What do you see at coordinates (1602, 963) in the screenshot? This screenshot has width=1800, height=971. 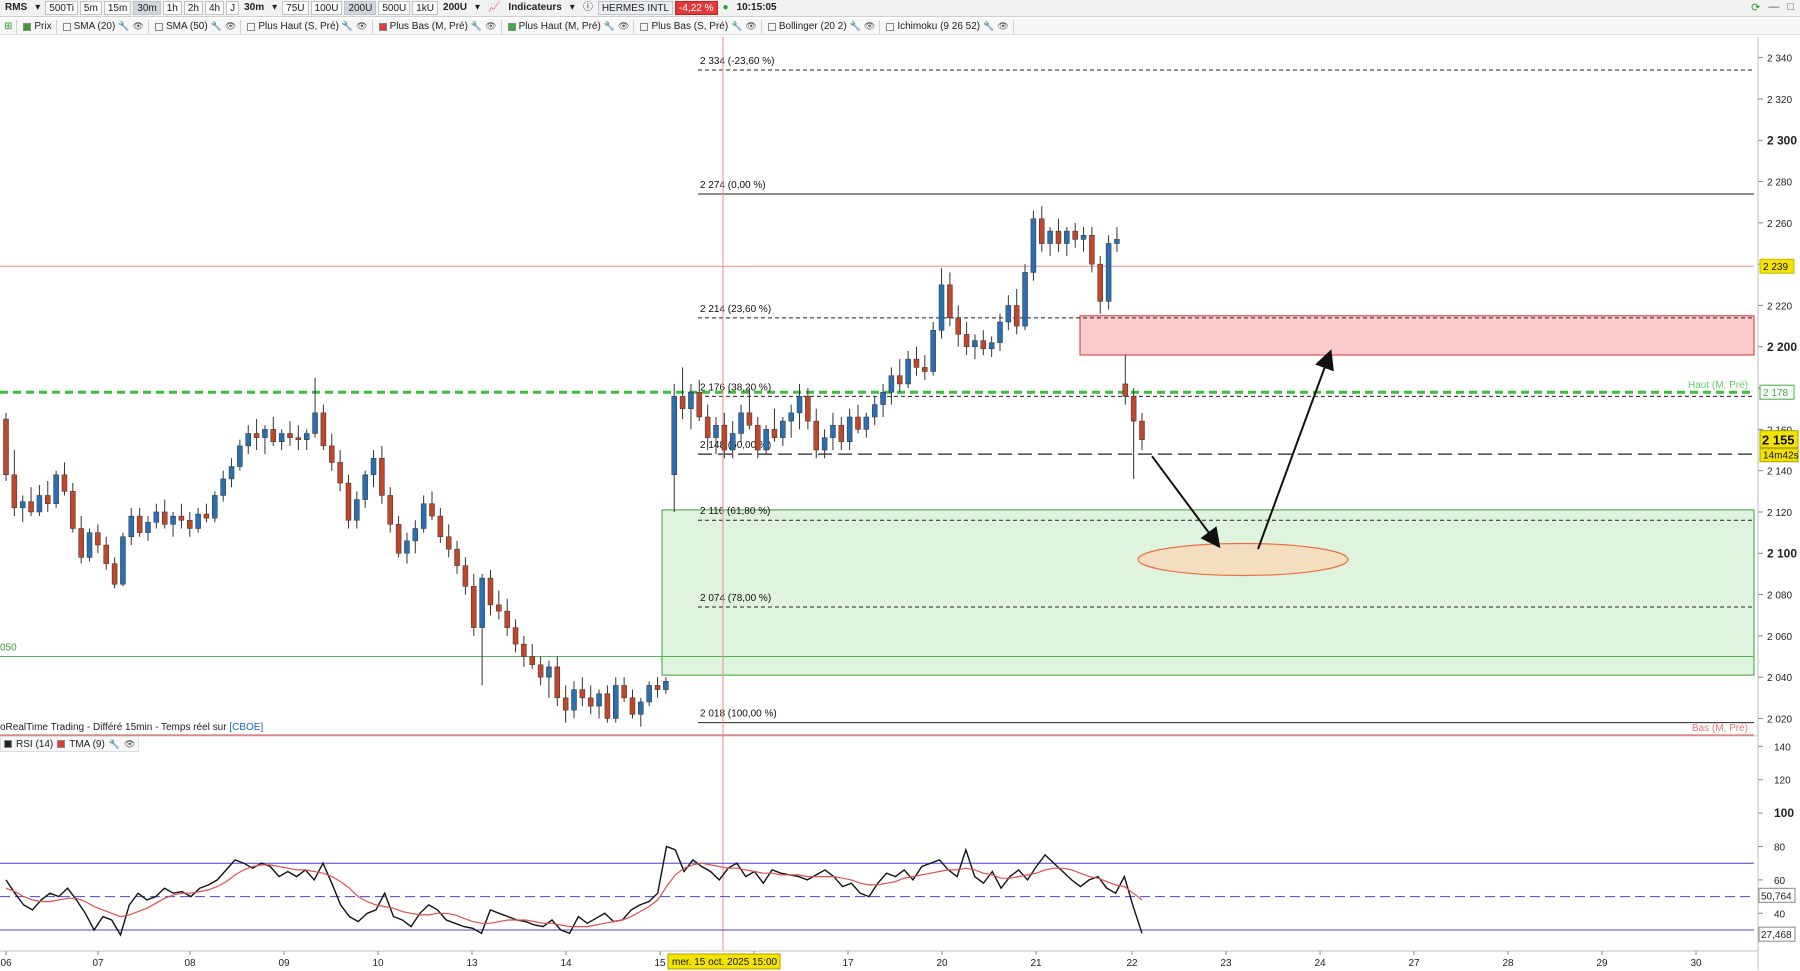 I see `time-tick-label: 29` at bounding box center [1602, 963].